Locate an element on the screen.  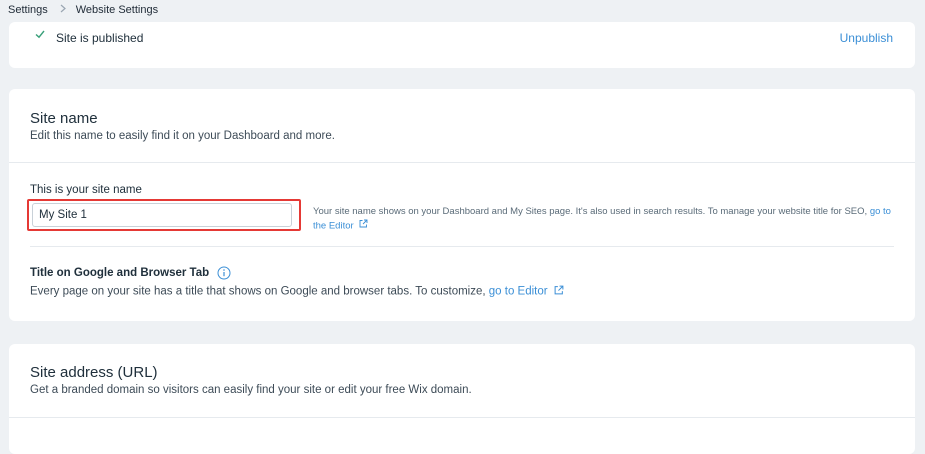
breadcrumb: Settings Website Settings is located at coordinates (462, 10).